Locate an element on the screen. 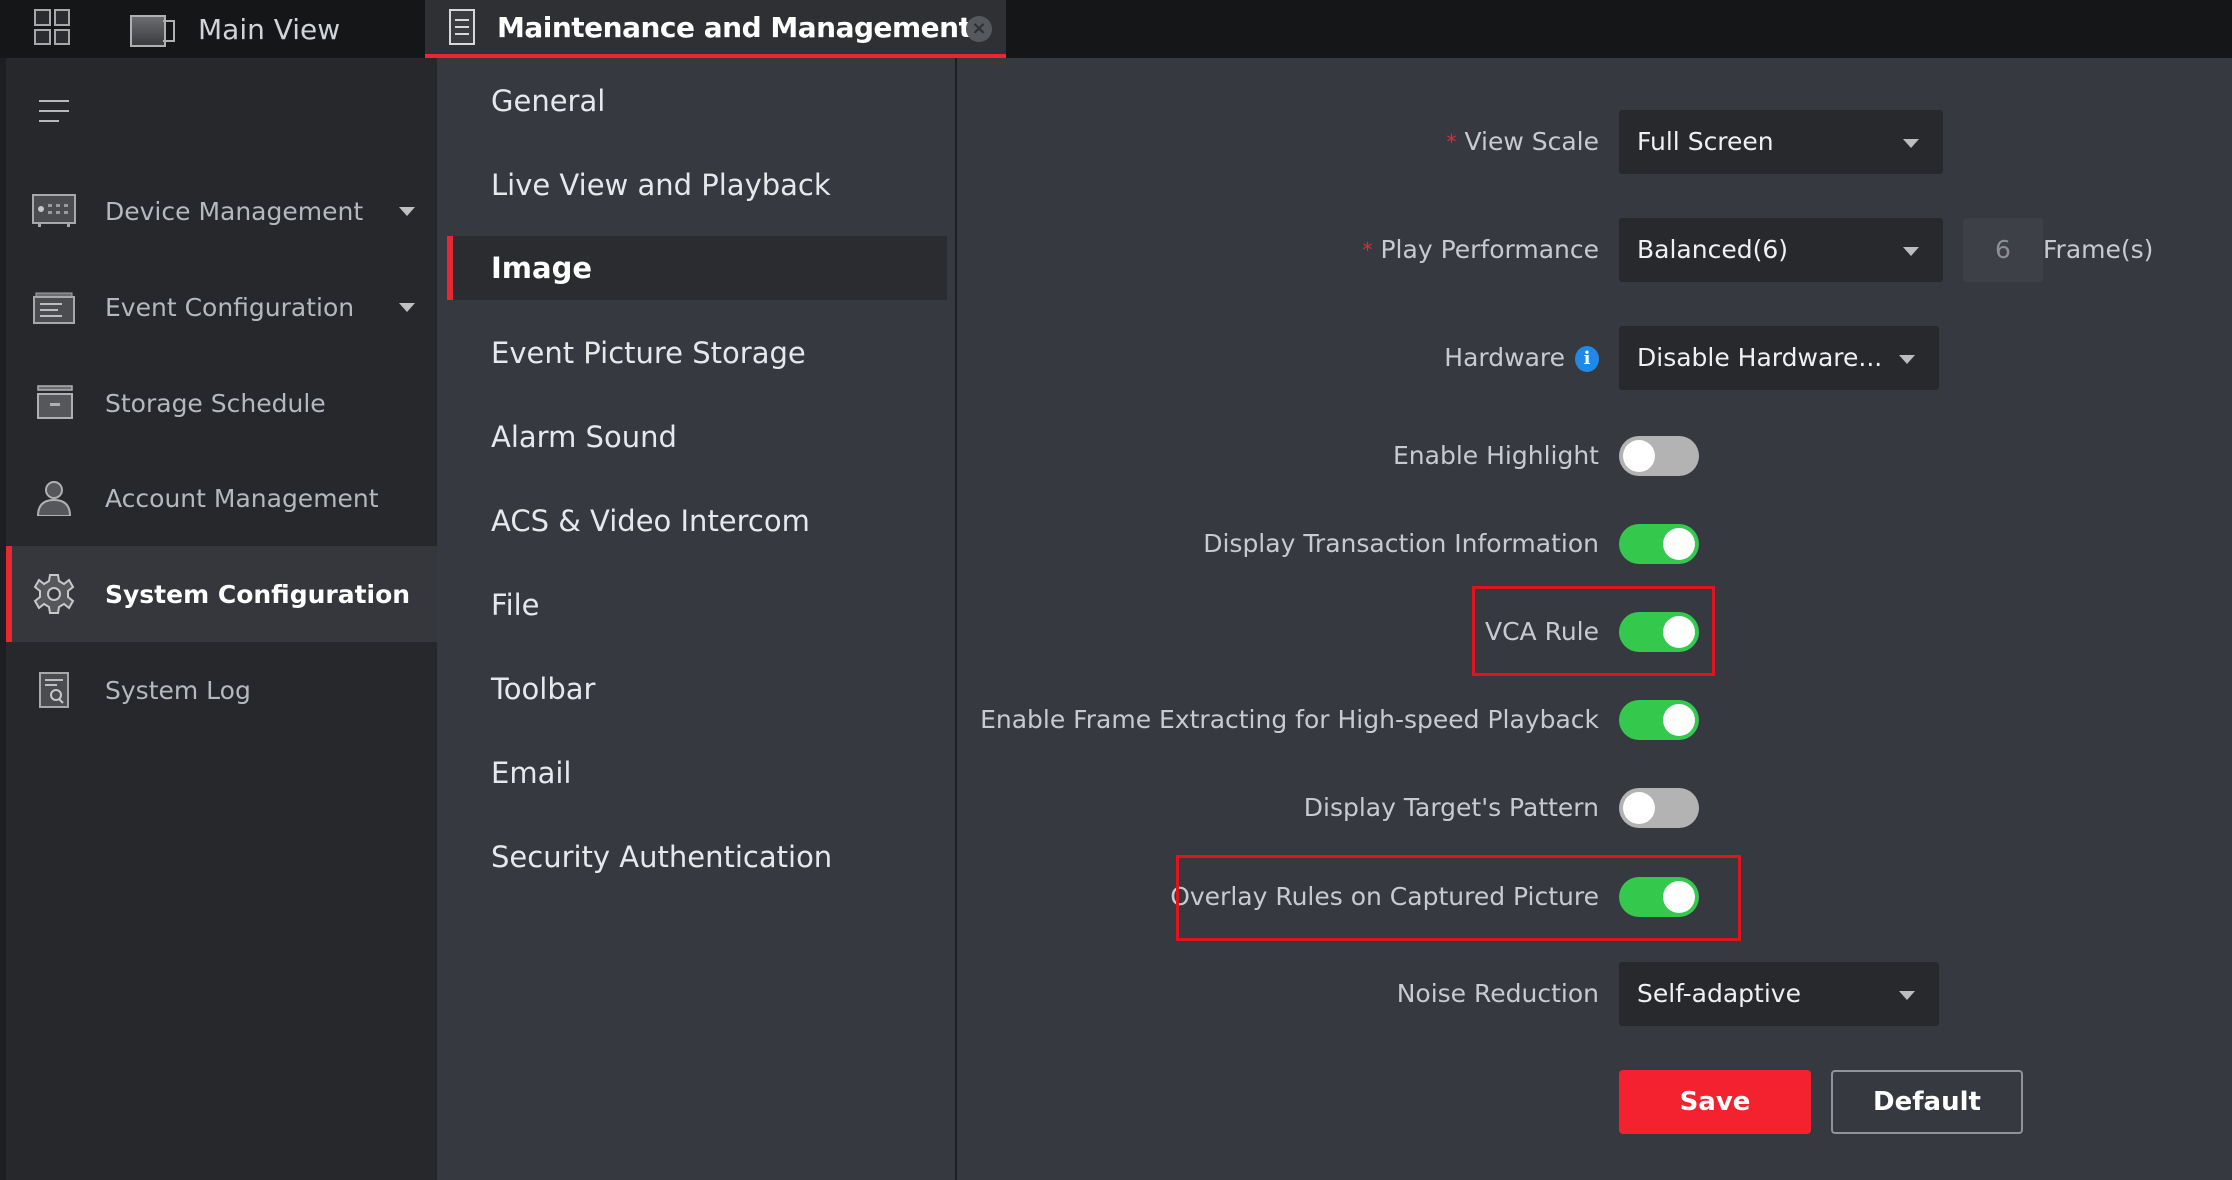  display-targets-pattern-row: Display Target's Pattern is located at coordinates (1595, 808).